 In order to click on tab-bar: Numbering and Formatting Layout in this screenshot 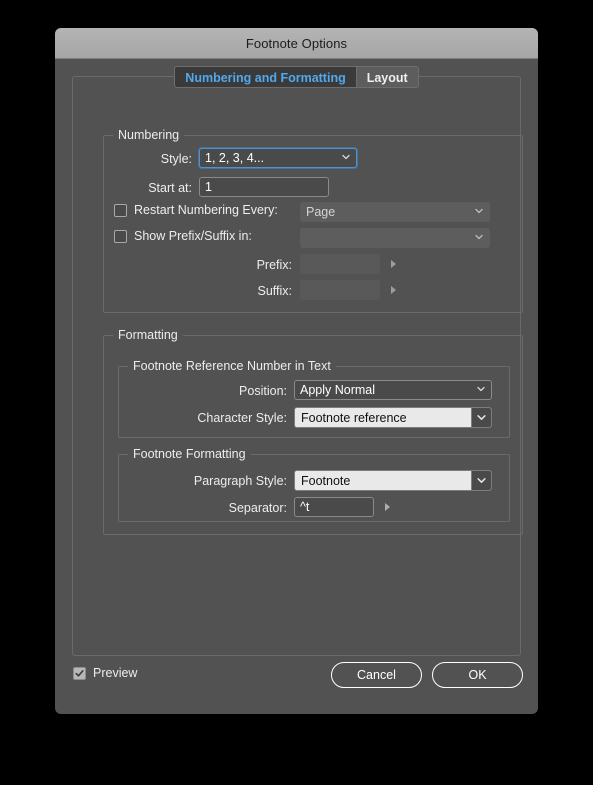, I will do `click(296, 77)`.